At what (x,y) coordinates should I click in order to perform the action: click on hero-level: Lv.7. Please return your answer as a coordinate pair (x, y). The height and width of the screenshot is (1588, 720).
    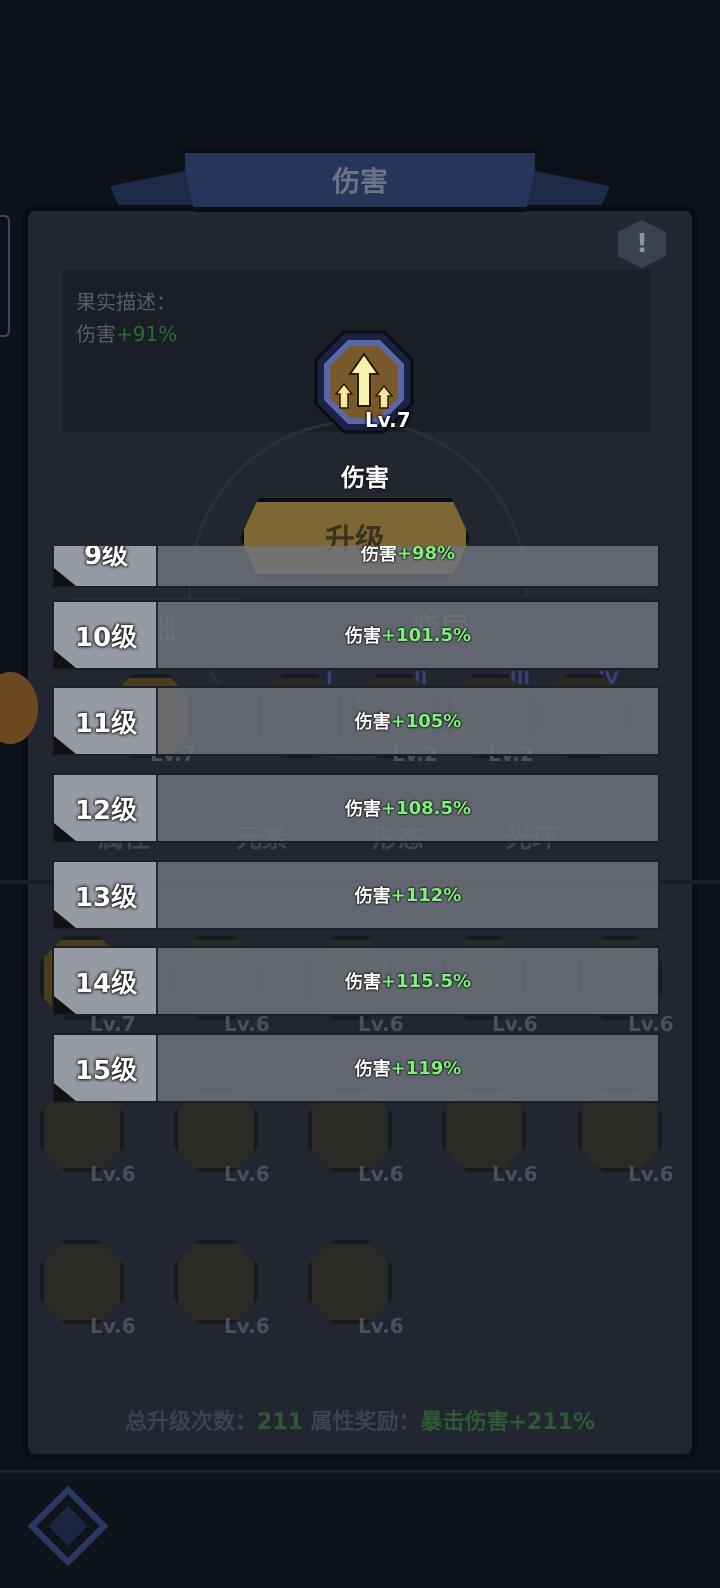
    Looking at the image, I should click on (388, 420).